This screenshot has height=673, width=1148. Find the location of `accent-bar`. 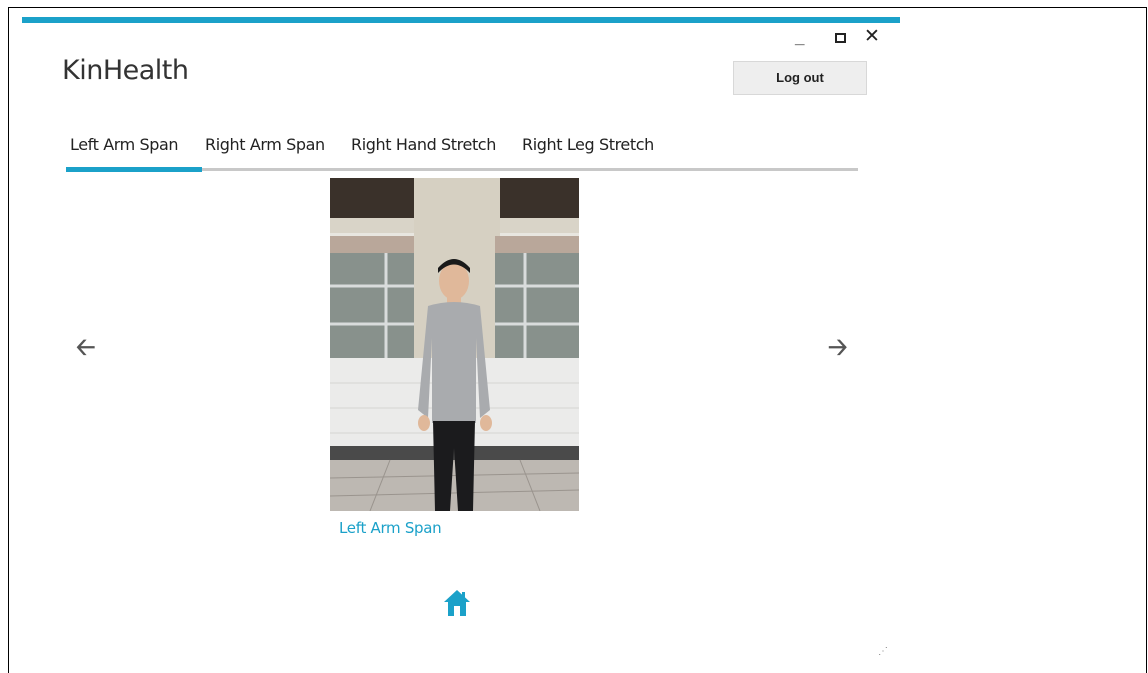

accent-bar is located at coordinates (461, 20).